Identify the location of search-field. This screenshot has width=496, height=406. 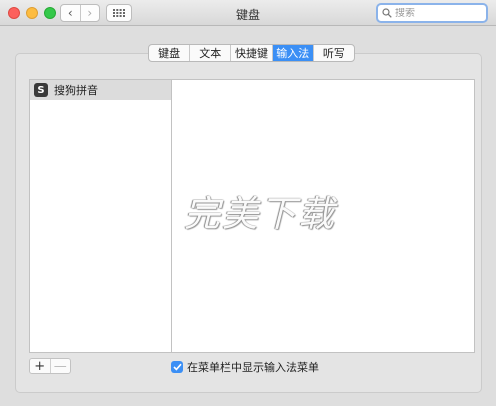
(432, 13).